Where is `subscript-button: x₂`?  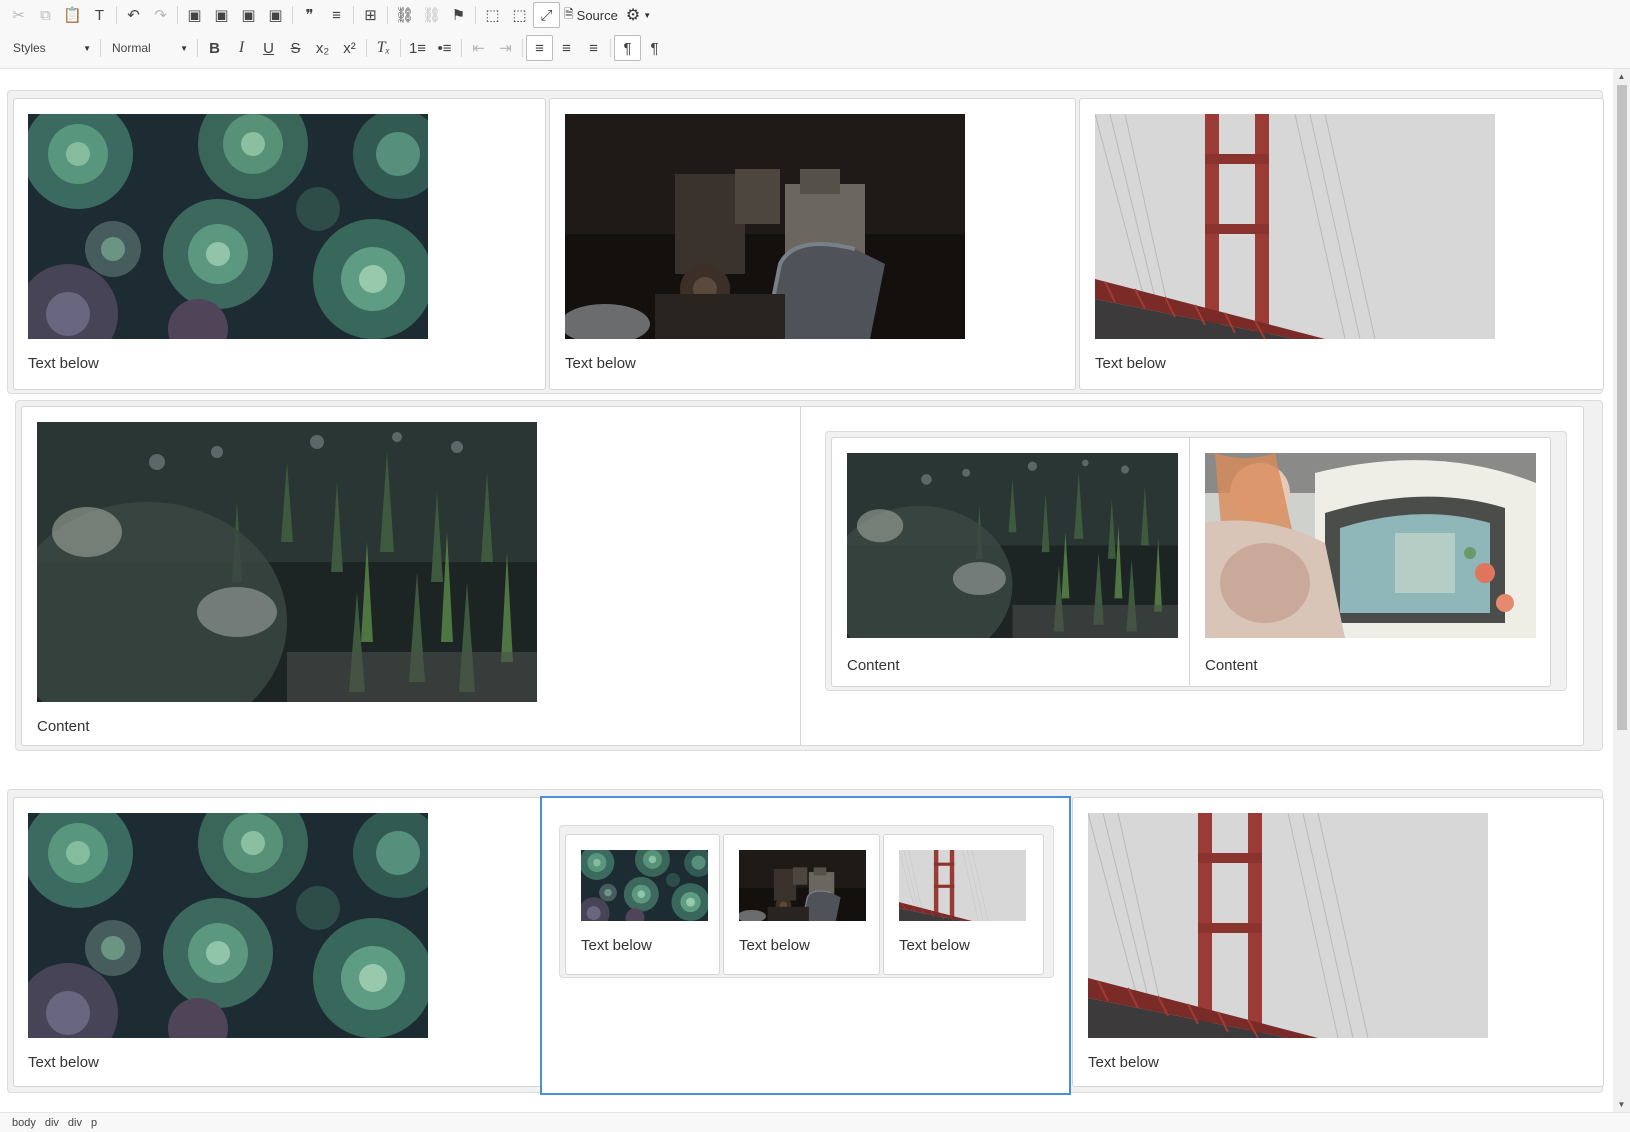 subscript-button: x₂ is located at coordinates (322, 48).